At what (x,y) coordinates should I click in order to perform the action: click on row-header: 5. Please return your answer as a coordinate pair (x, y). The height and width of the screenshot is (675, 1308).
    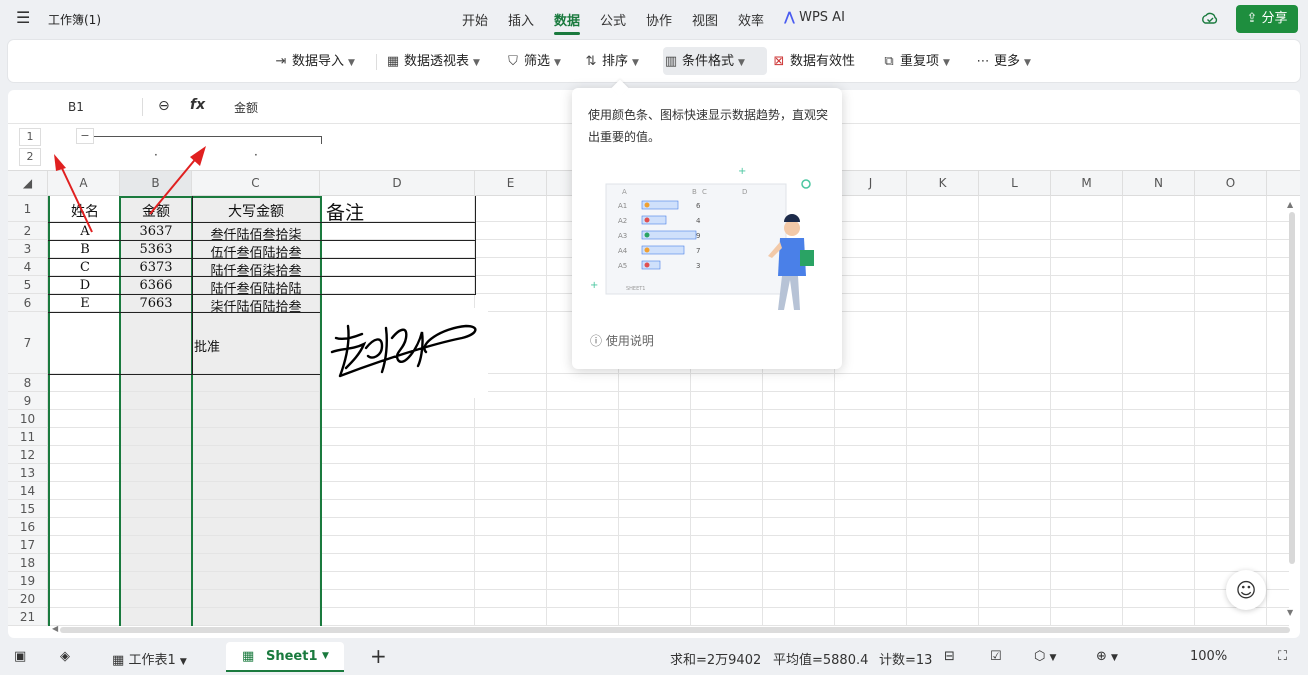
    Looking at the image, I should click on (28, 285).